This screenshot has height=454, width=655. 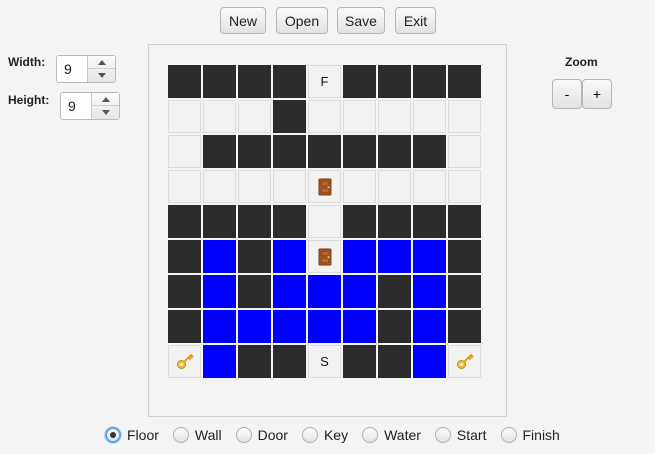 I want to click on save-button: Save, so click(x=361, y=20).